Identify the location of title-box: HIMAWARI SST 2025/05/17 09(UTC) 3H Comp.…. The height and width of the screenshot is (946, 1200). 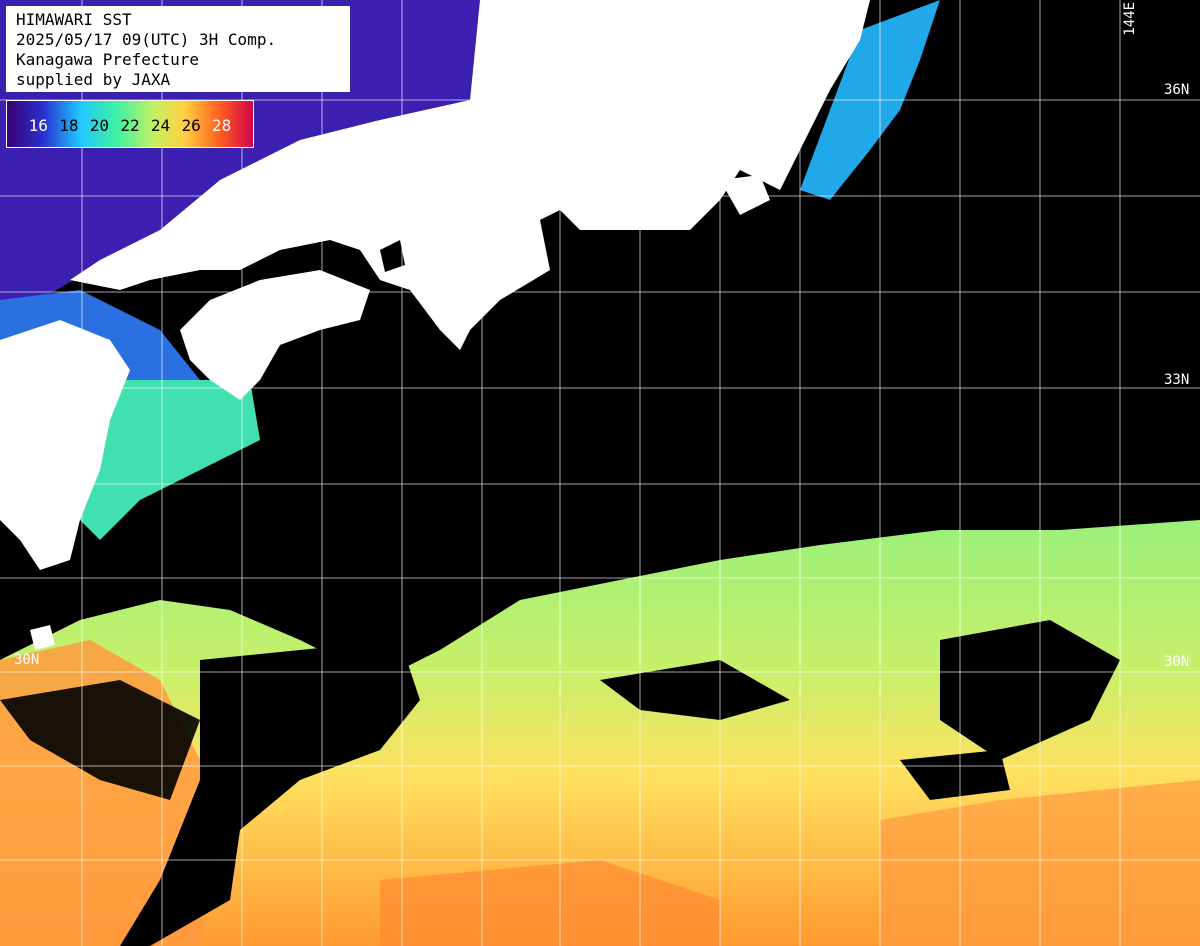
(178, 49).